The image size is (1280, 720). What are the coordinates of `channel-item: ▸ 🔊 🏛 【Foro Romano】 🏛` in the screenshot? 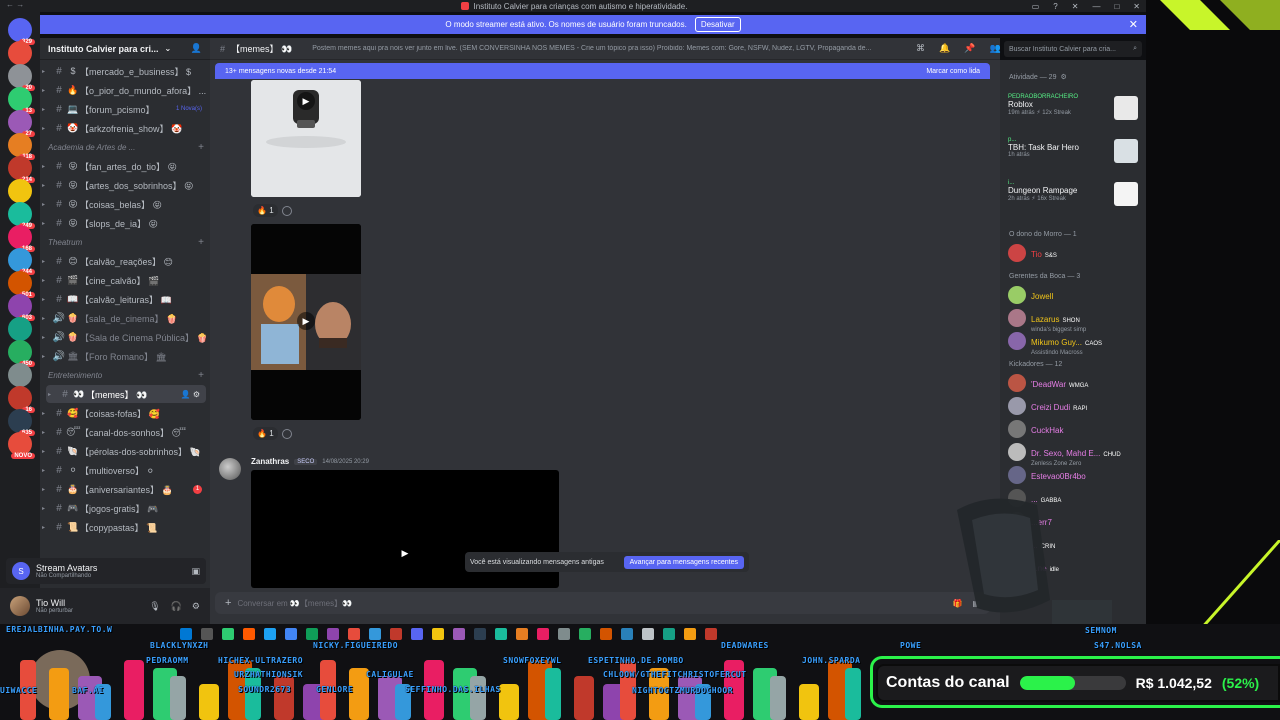 It's located at (125, 356).